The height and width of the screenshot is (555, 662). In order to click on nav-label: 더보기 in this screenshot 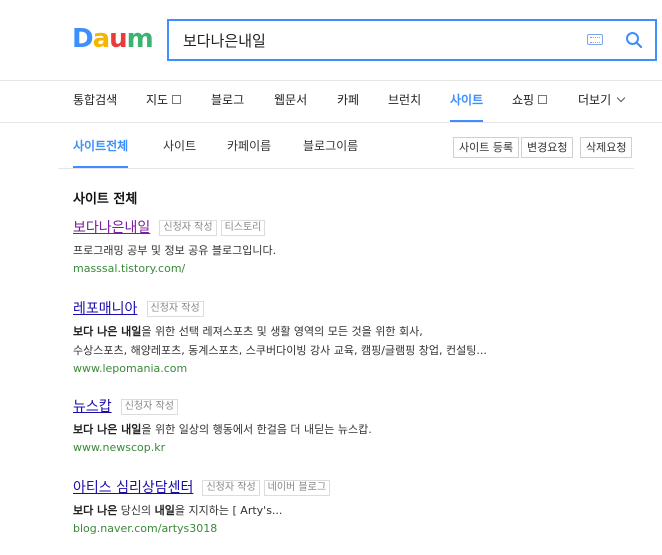, I will do `click(595, 100)`.